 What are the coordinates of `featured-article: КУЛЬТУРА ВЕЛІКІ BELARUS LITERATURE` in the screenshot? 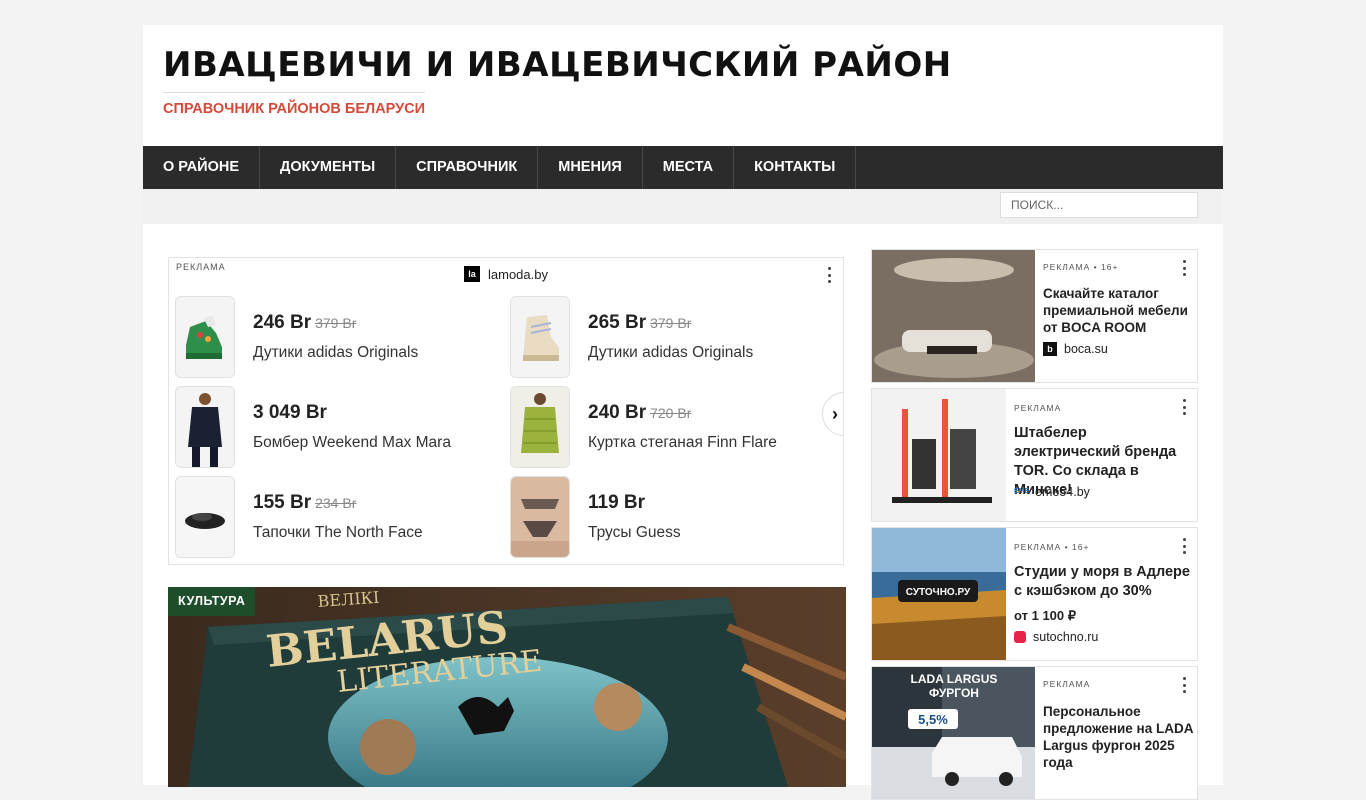 It's located at (507, 687).